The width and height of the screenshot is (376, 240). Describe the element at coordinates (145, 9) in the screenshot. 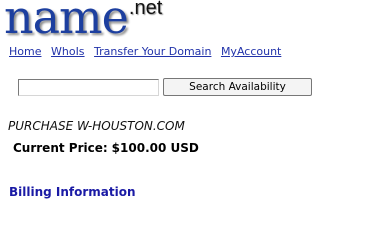

I see `logo-tld-text: .net` at that location.